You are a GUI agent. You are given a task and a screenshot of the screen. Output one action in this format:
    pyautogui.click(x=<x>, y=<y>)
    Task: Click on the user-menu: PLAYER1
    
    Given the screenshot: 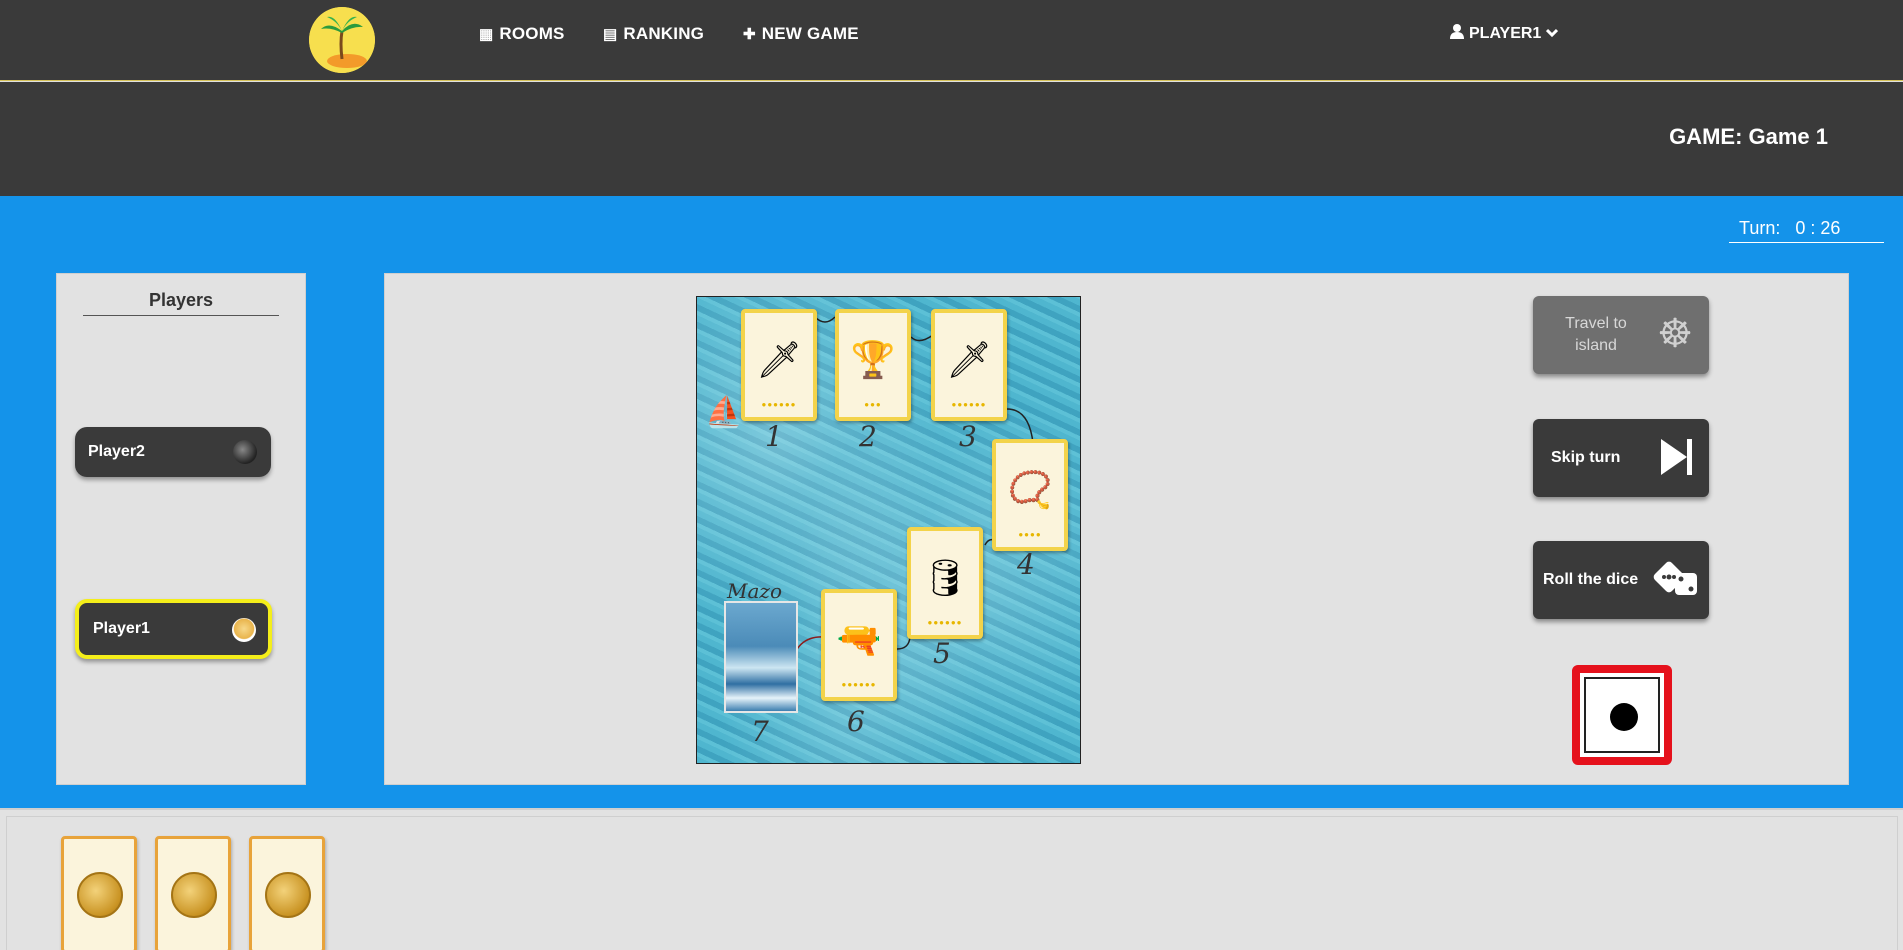 What is the action you would take?
    pyautogui.click(x=1504, y=34)
    